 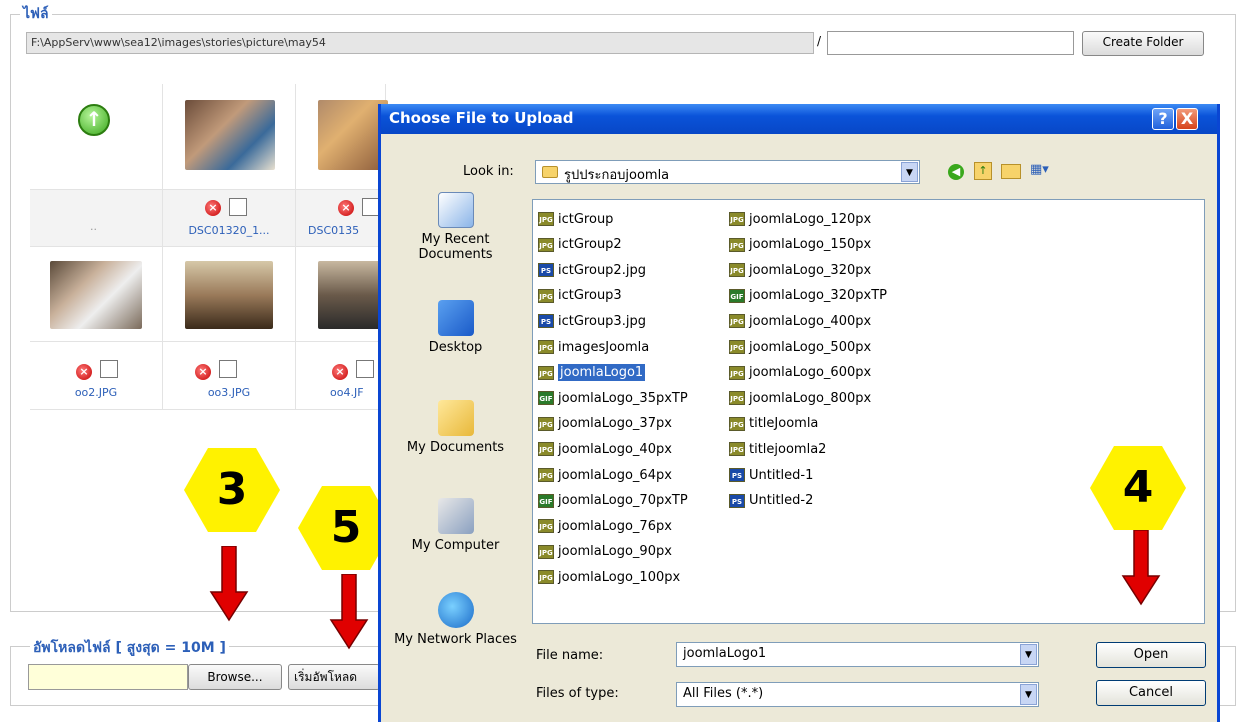 What do you see at coordinates (592, 373) in the screenshot?
I see `file-list-item: JPG joomlaLogo1` at bounding box center [592, 373].